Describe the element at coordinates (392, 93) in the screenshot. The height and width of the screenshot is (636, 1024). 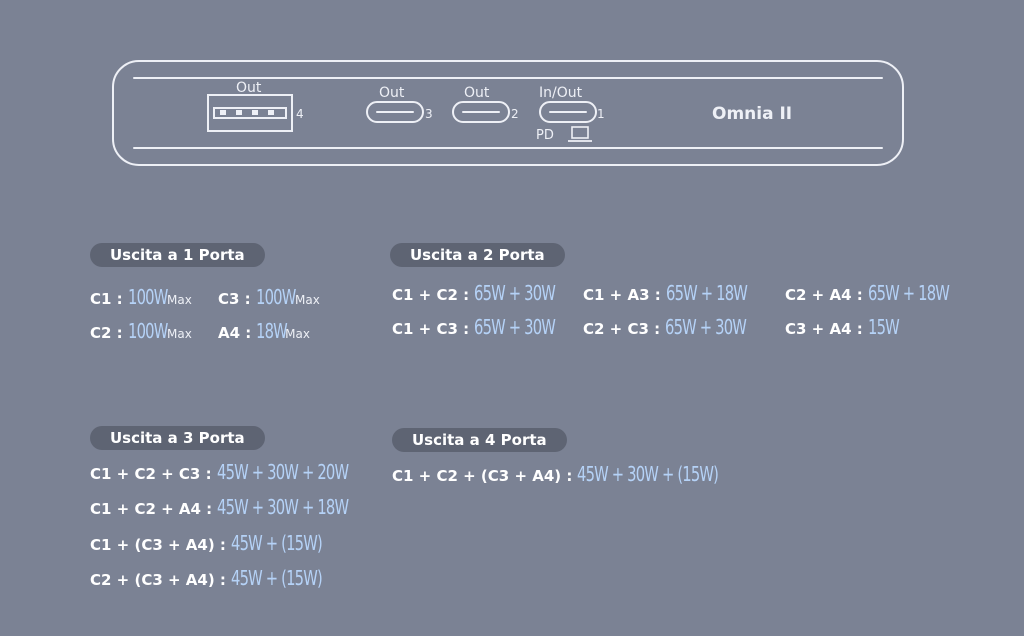
I see `port-label-c3: Out` at that location.